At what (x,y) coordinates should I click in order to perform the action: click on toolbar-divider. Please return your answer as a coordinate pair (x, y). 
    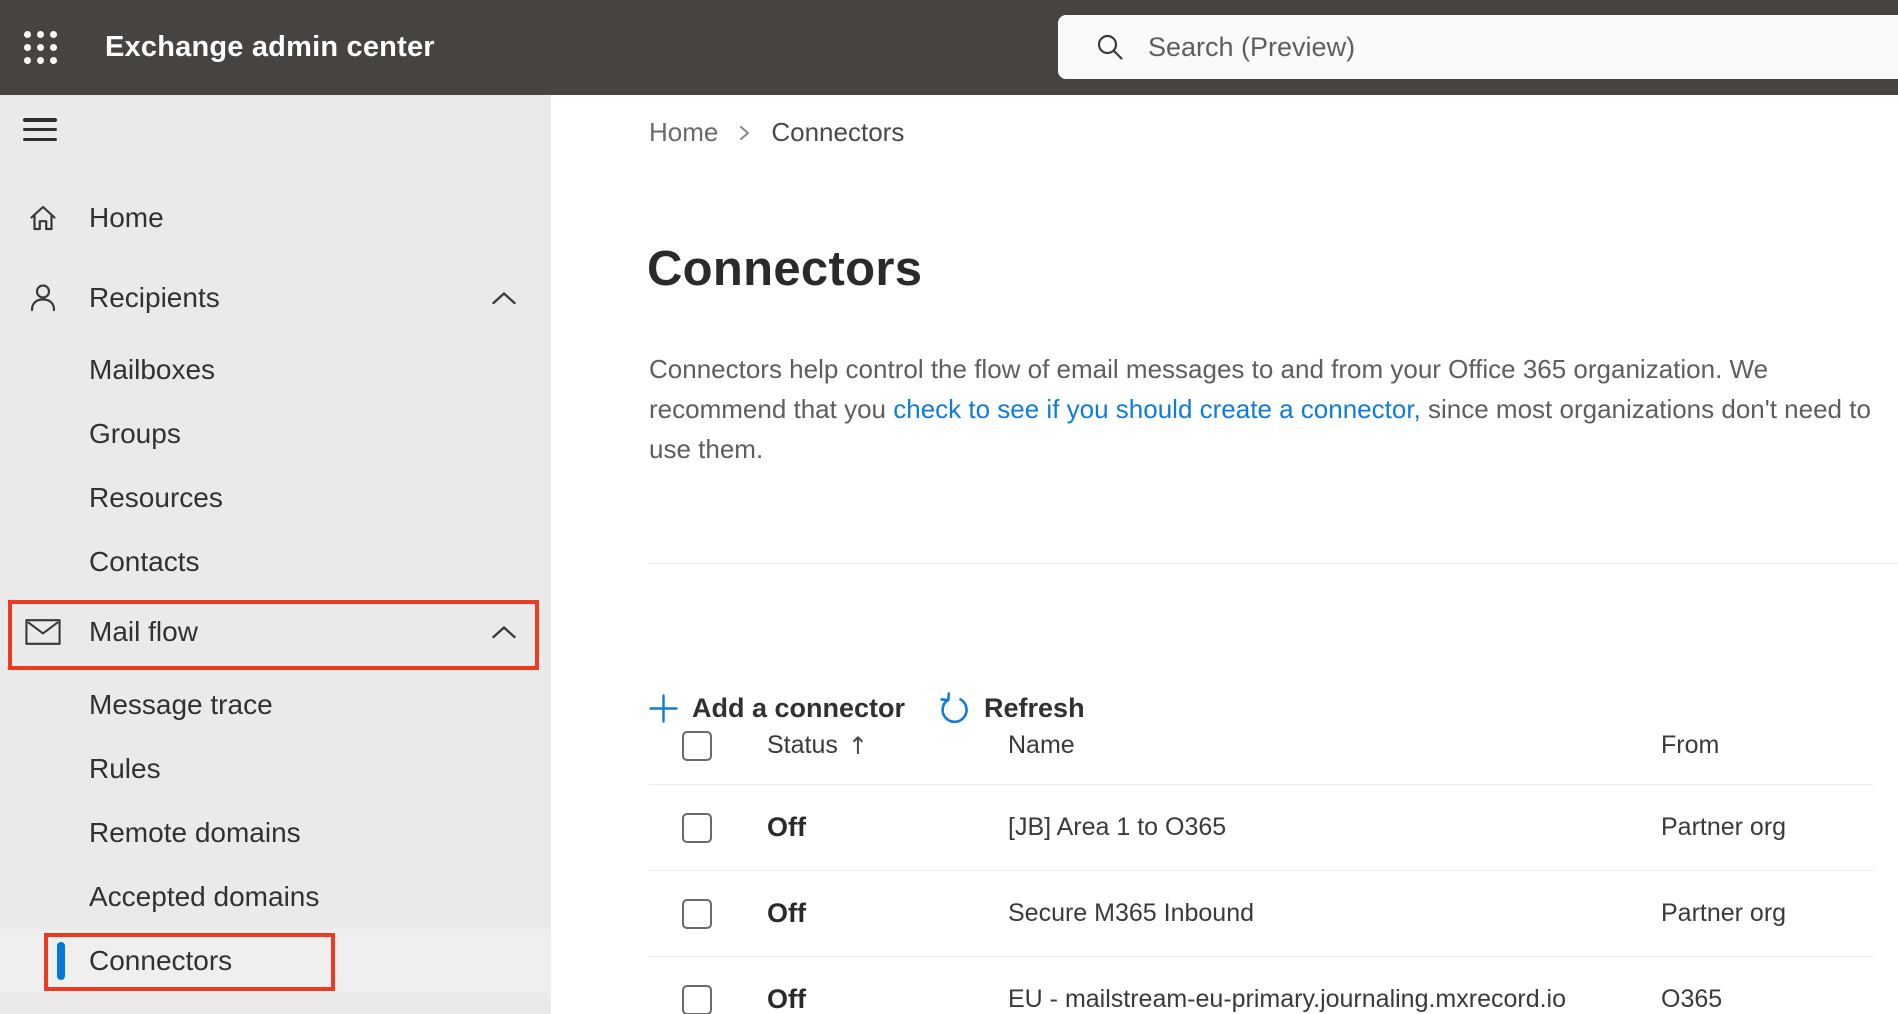
    Looking at the image, I should click on (1273, 563).